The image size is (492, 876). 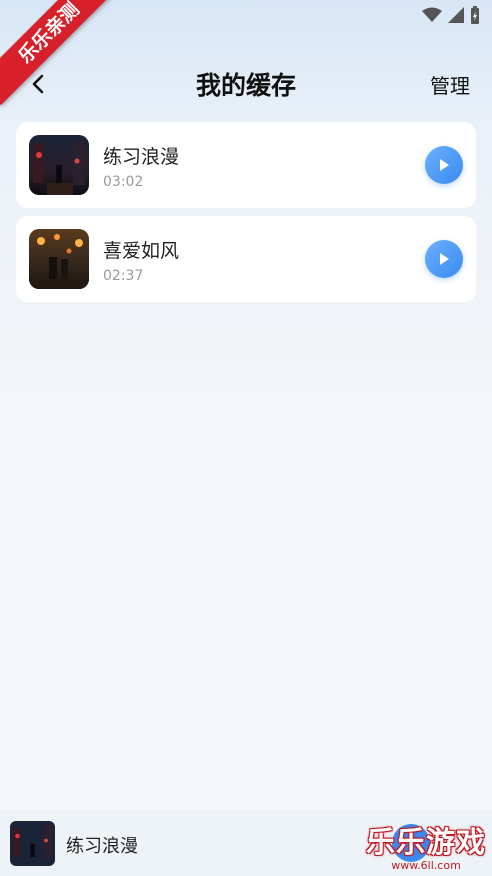 What do you see at coordinates (450, 84) in the screenshot?
I see `manage-button: 管理` at bounding box center [450, 84].